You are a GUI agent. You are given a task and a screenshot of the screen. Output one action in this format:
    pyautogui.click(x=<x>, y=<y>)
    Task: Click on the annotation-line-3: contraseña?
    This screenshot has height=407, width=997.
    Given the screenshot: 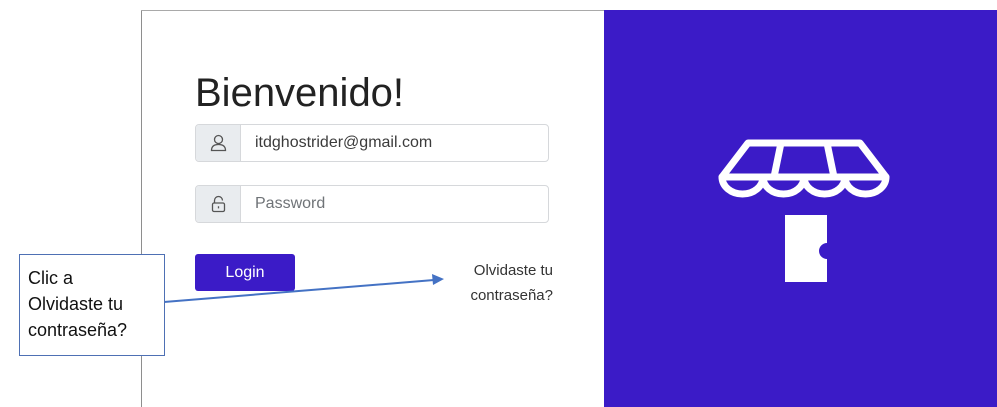 What is the action you would take?
    pyautogui.click(x=78, y=330)
    